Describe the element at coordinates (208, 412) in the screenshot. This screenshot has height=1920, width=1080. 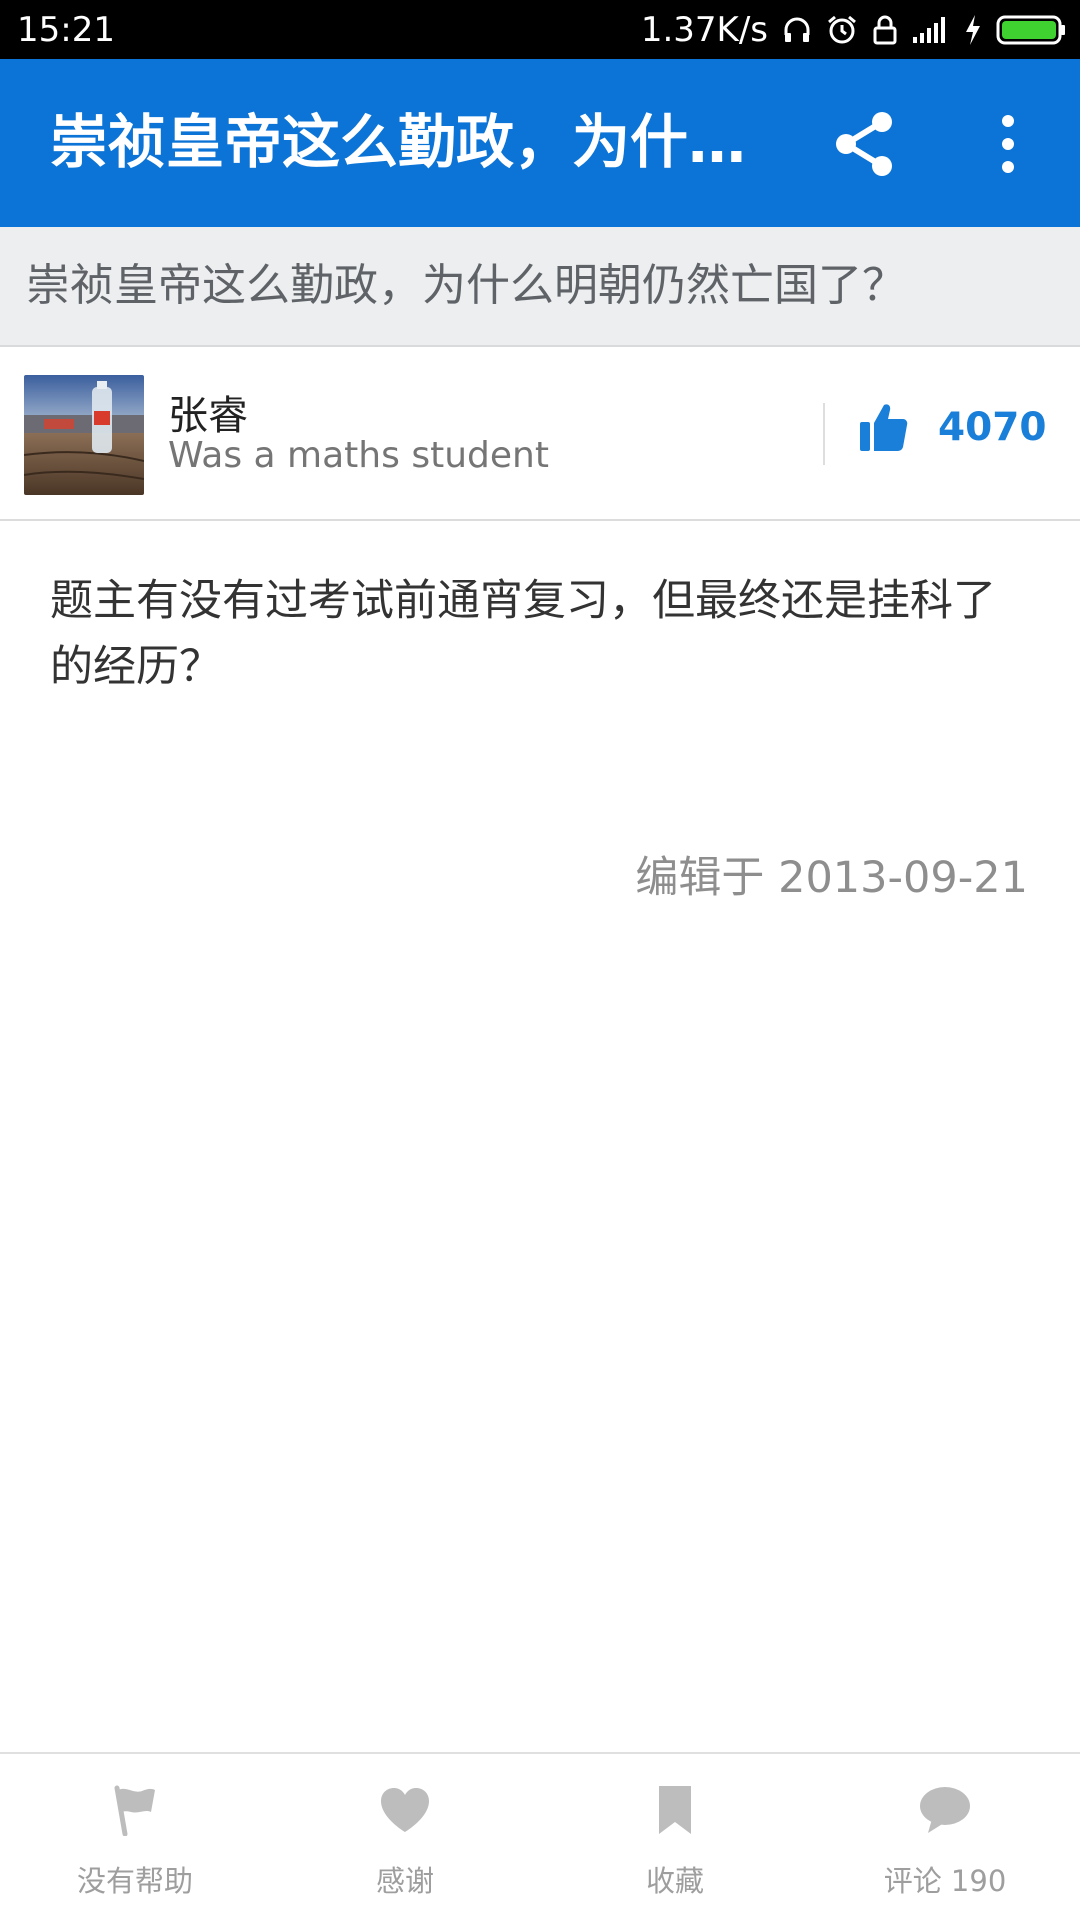
I see `author-name: 张睿` at that location.